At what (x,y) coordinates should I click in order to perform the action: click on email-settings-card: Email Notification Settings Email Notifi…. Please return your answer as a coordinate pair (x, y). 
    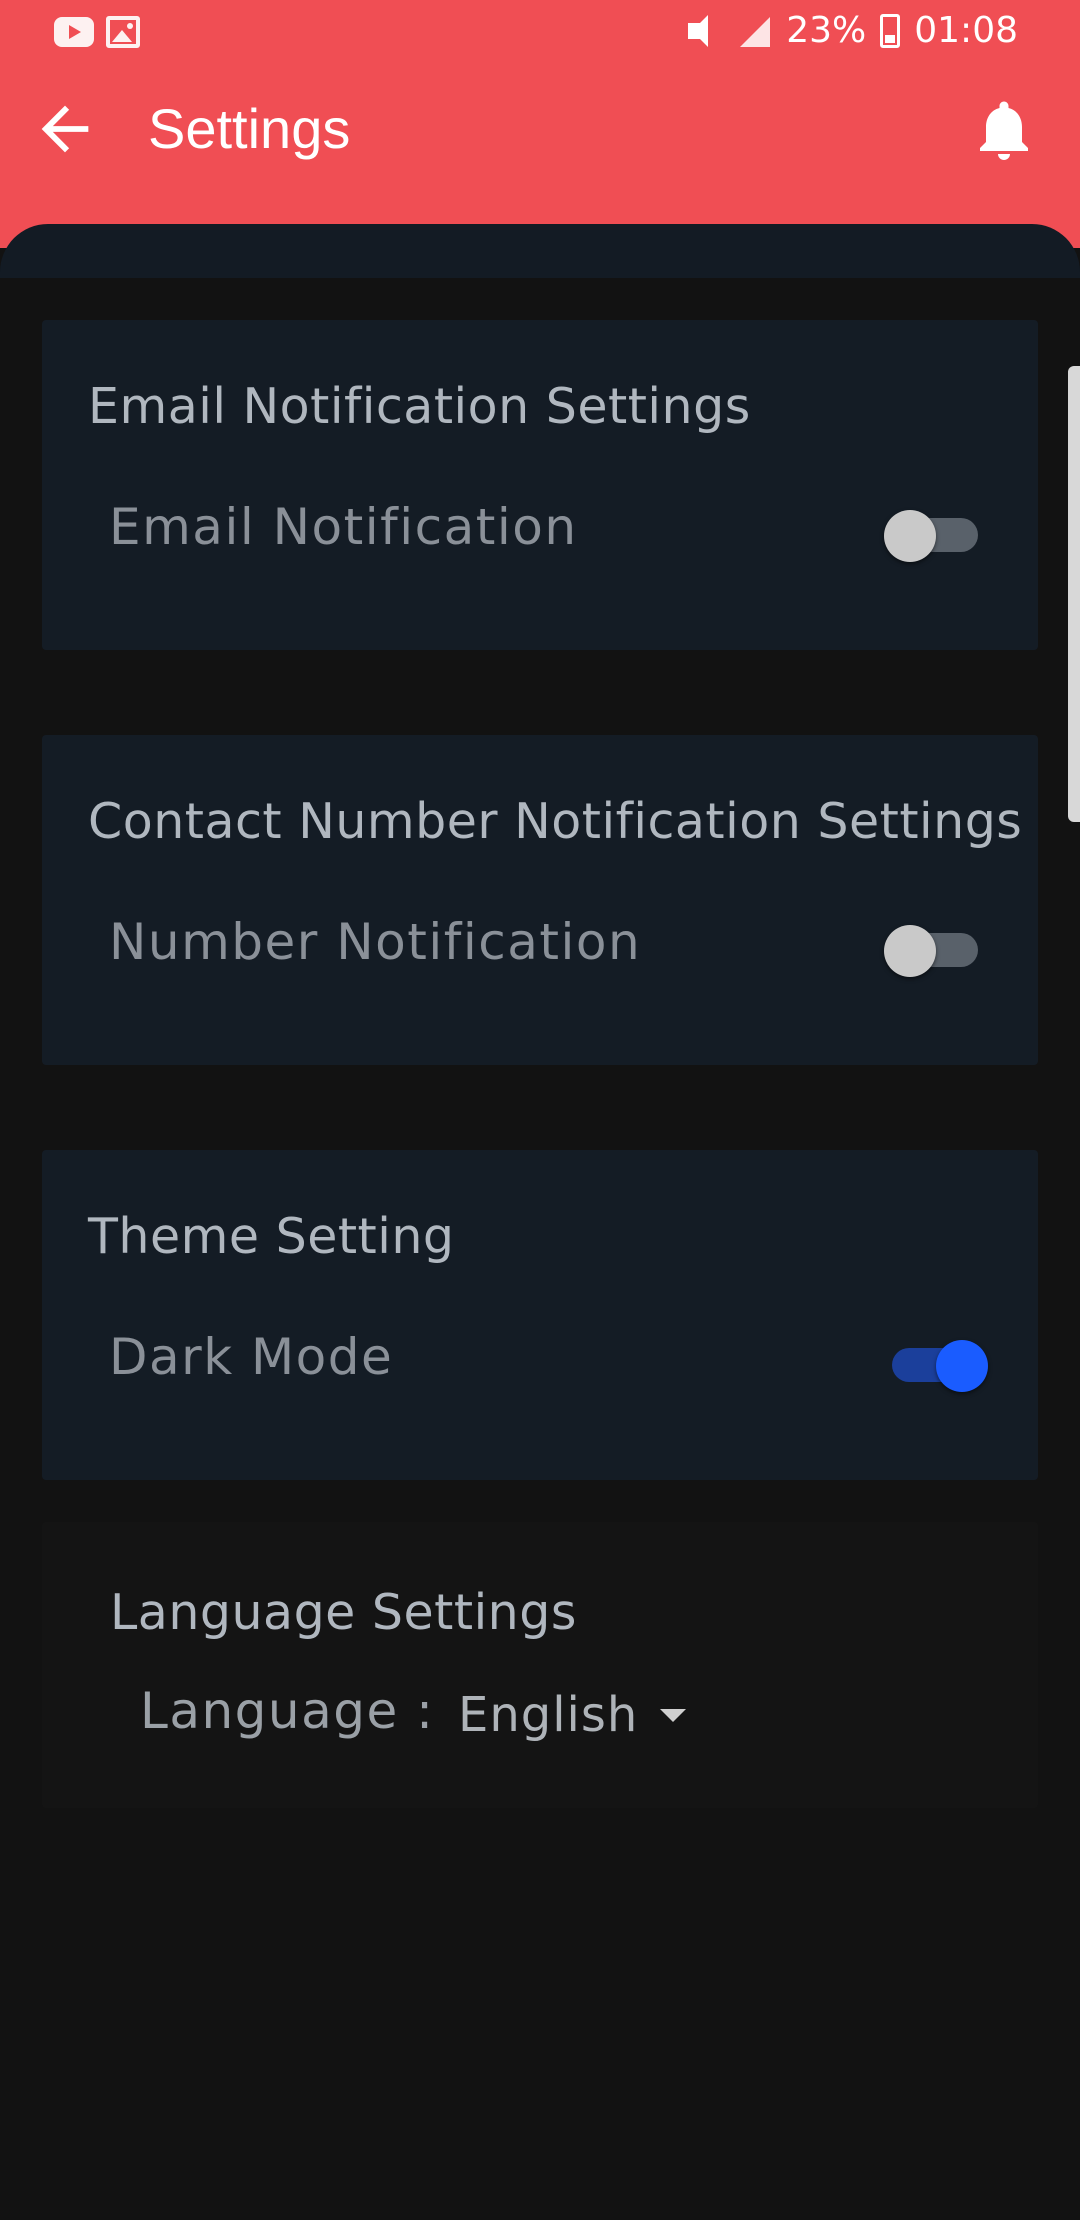
    Looking at the image, I should click on (540, 485).